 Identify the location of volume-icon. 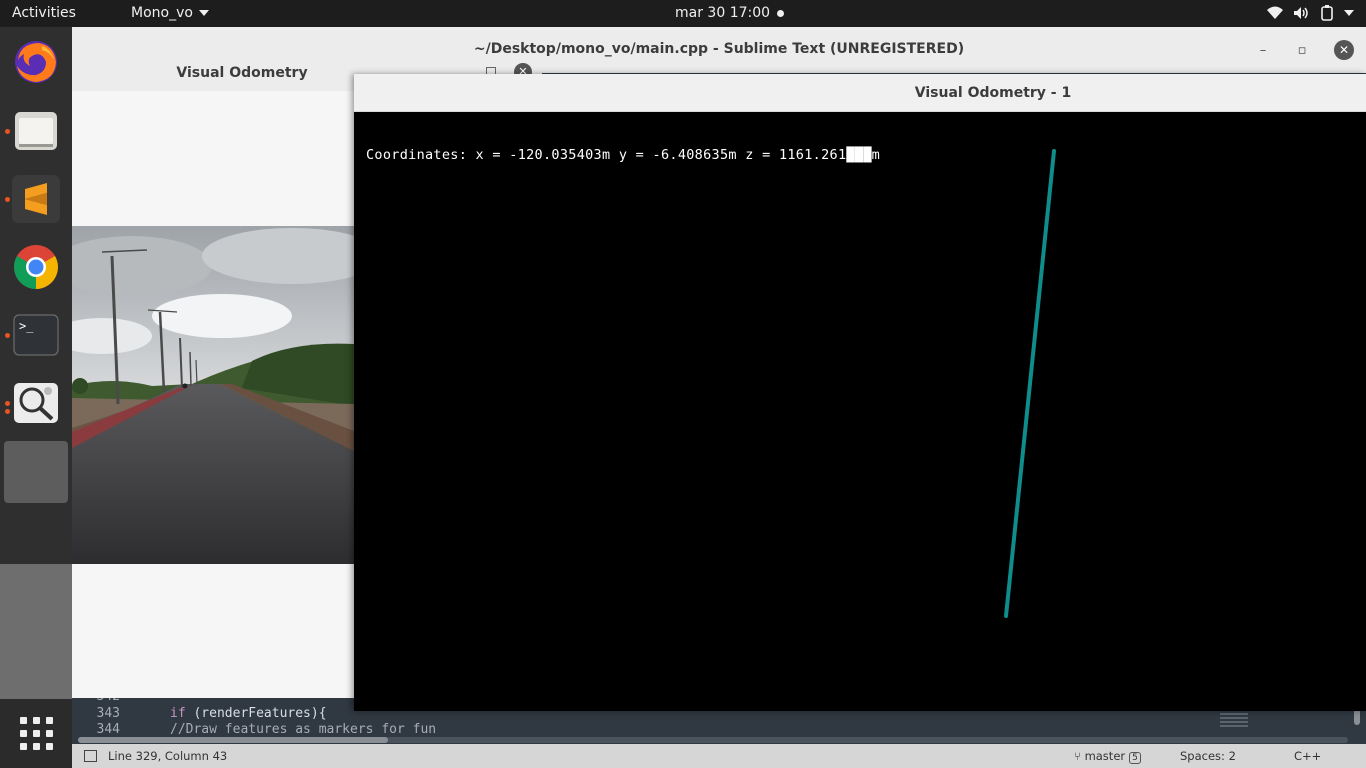
(1301, 13).